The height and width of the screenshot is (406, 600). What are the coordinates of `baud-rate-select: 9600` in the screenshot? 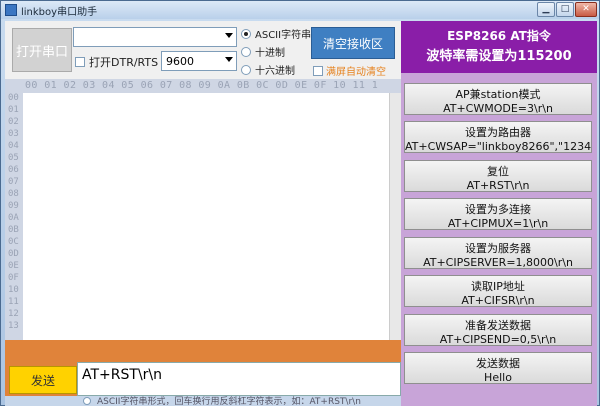 It's located at (199, 61).